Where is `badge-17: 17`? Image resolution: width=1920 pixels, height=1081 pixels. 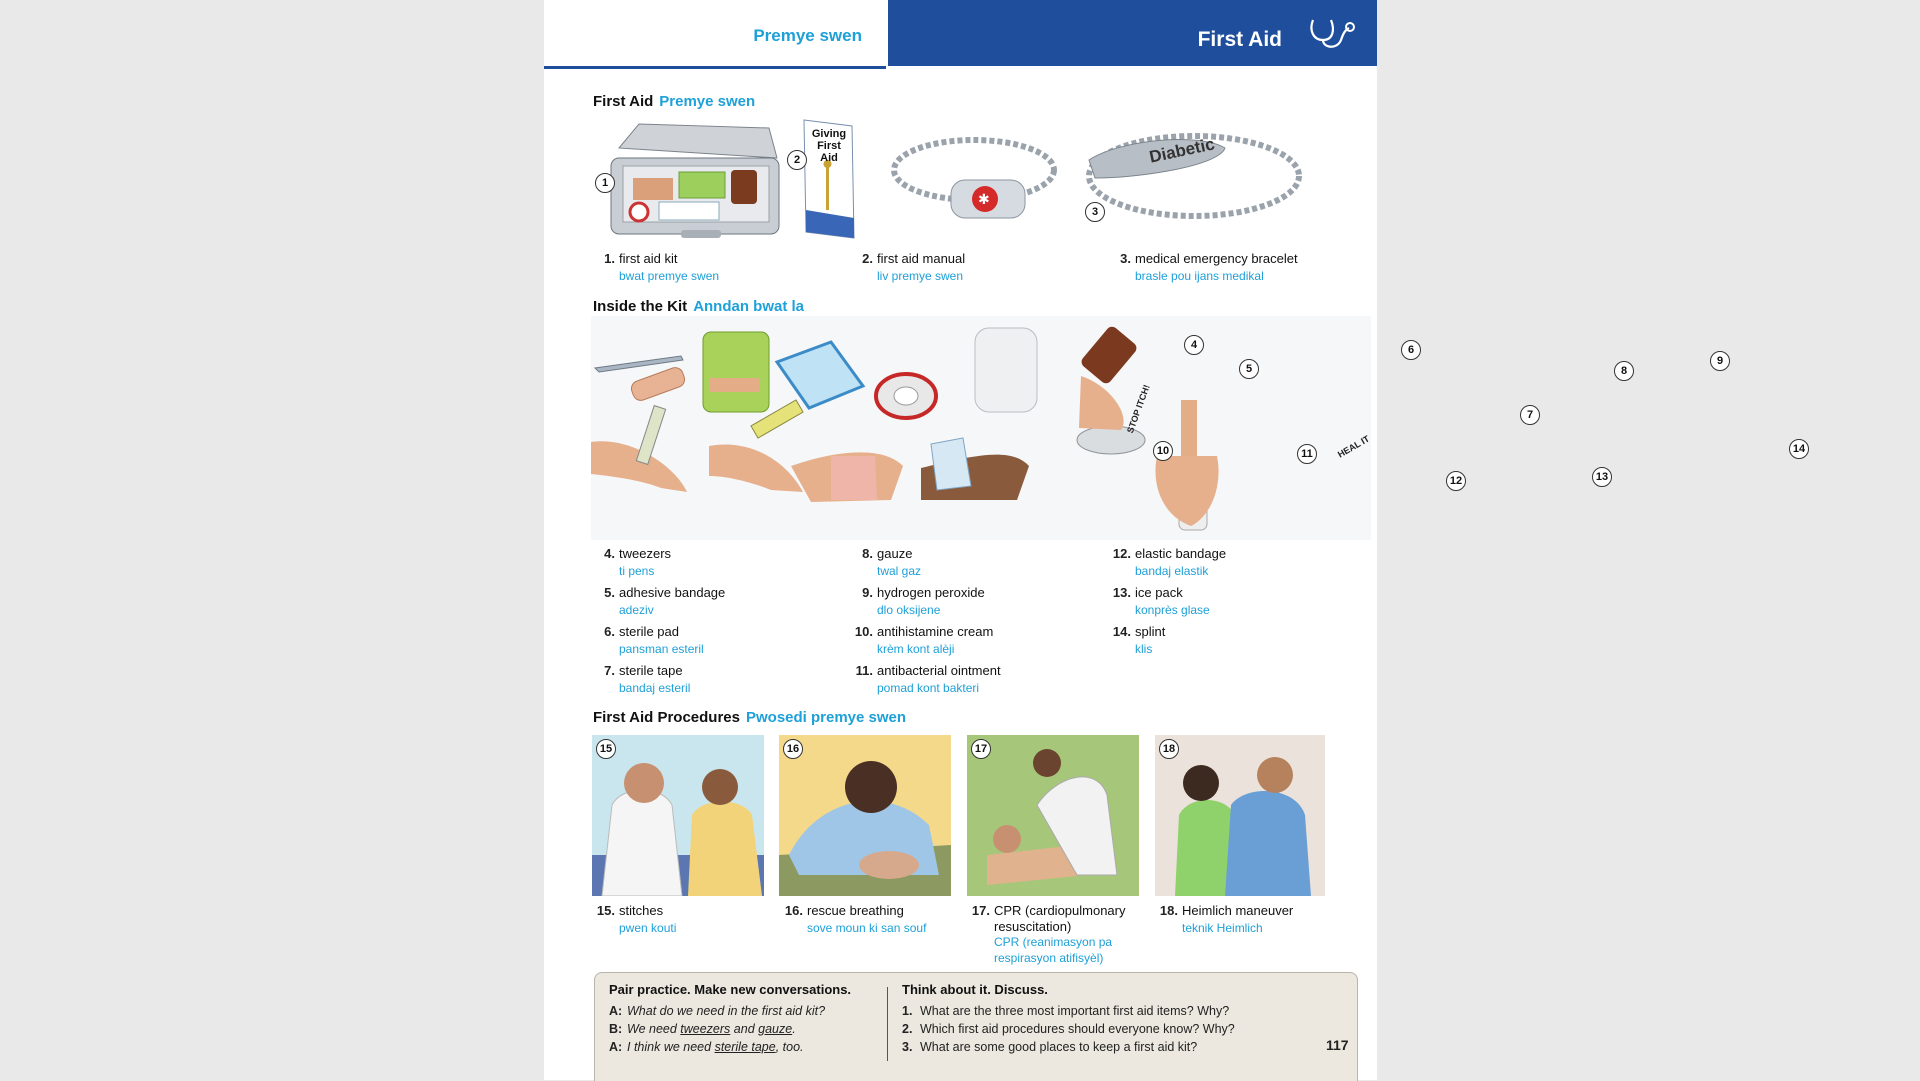
badge-17: 17 is located at coordinates (981, 749).